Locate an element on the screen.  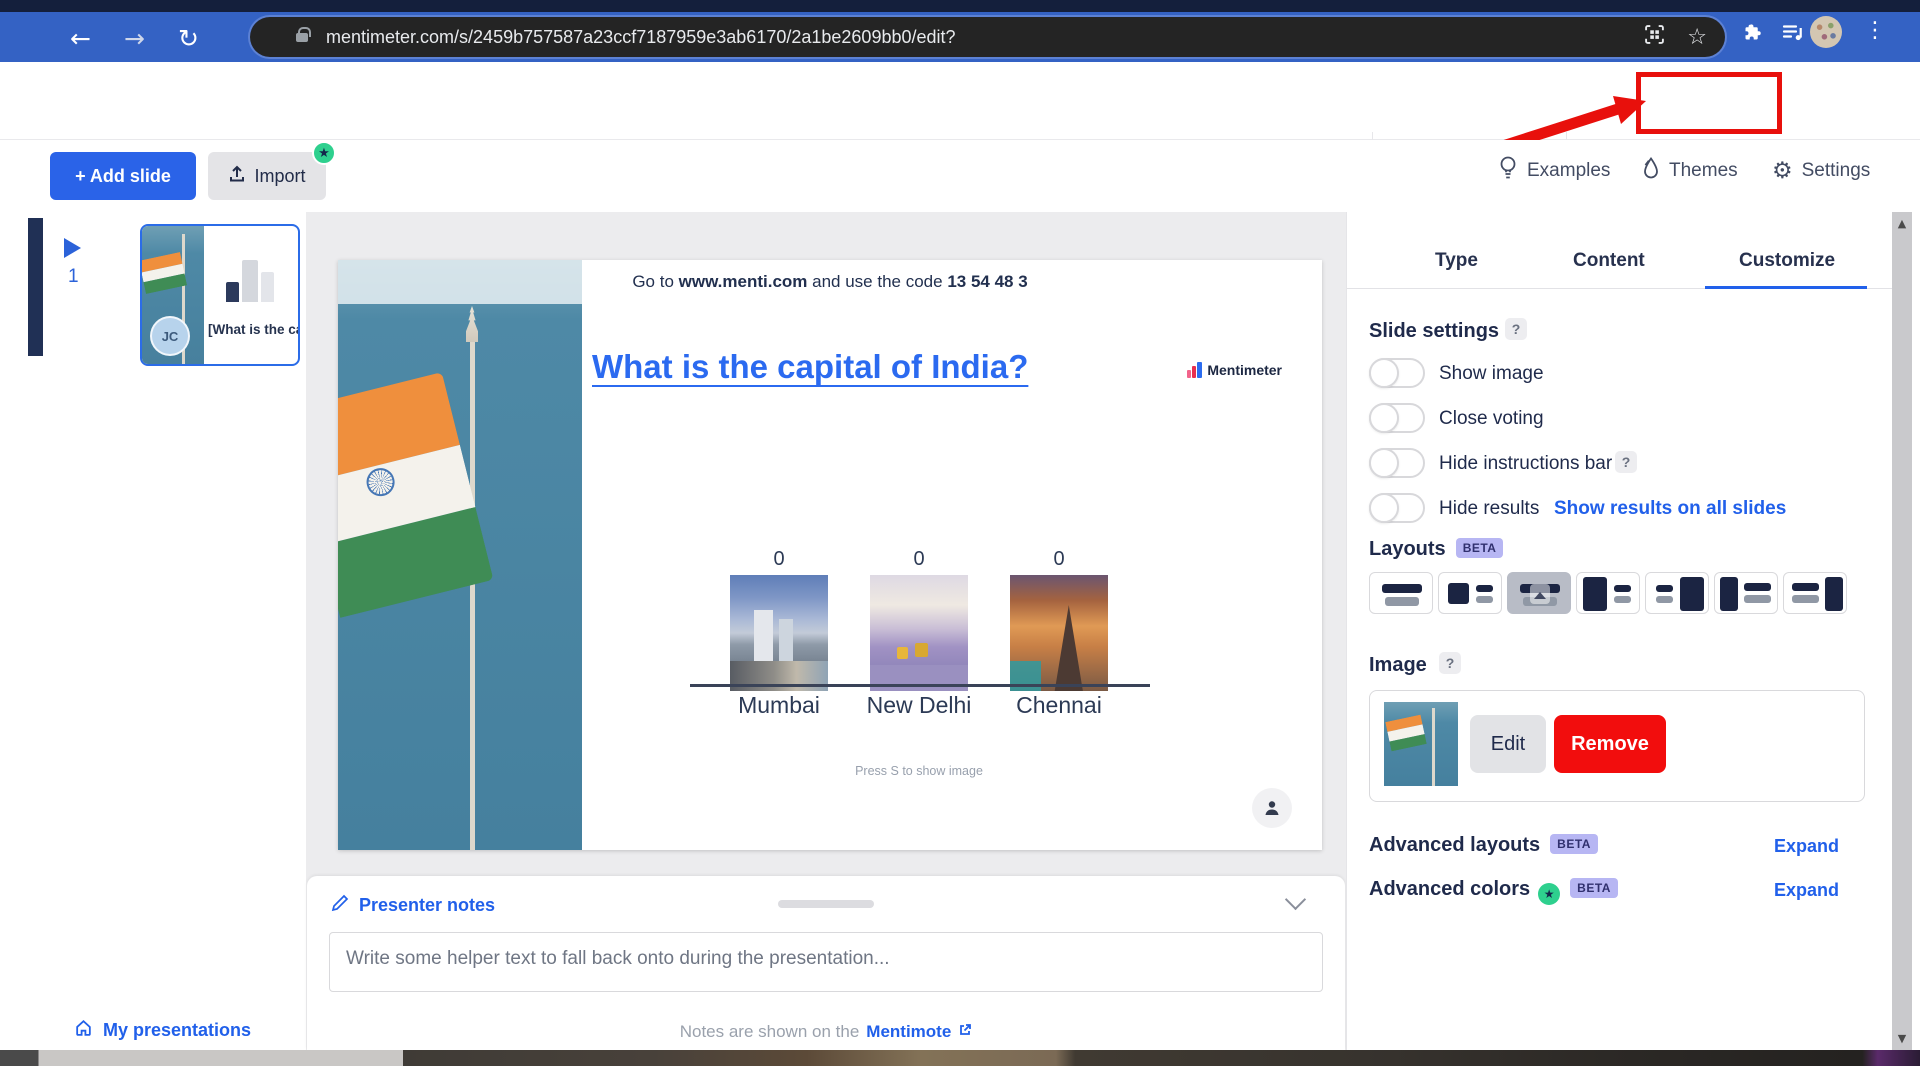
tab-content: Content is located at coordinates (1609, 261).